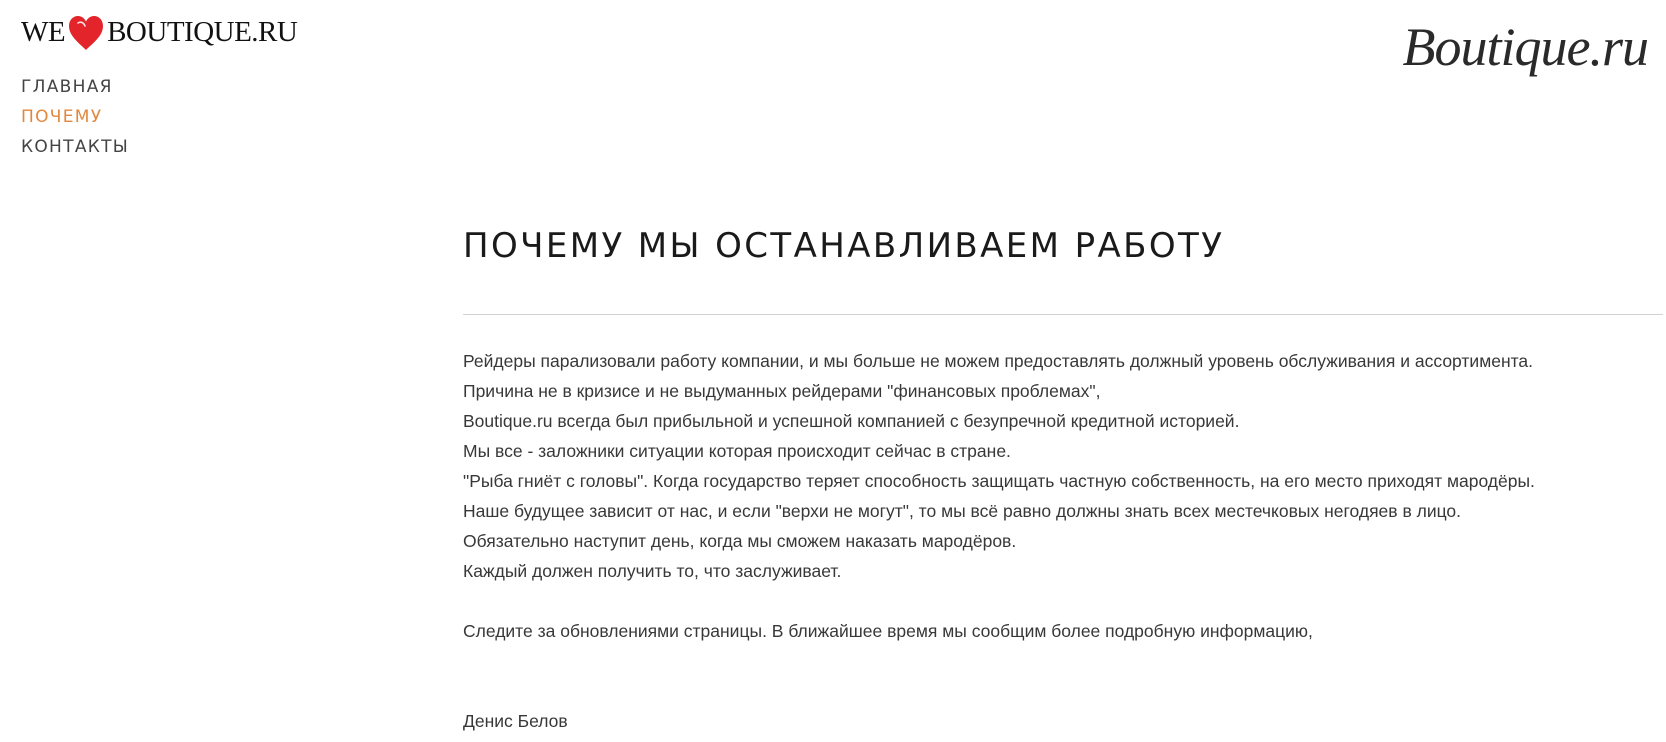 Image resolution: width=1666 pixels, height=742 pixels. What do you see at coordinates (1063, 314) in the screenshot?
I see `title-divider` at bounding box center [1063, 314].